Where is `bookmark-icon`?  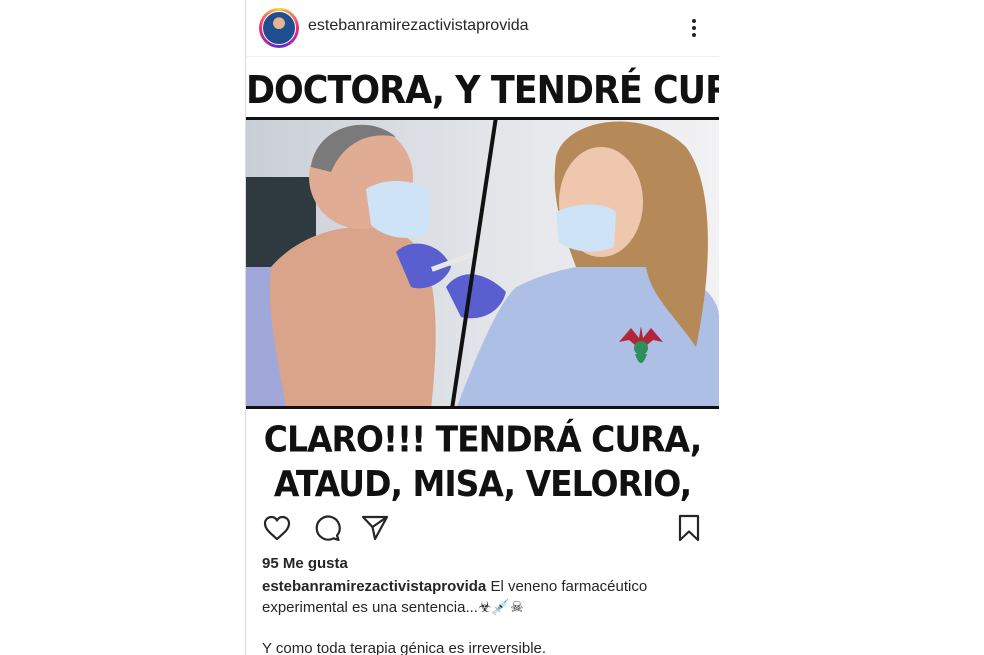 bookmark-icon is located at coordinates (689, 528).